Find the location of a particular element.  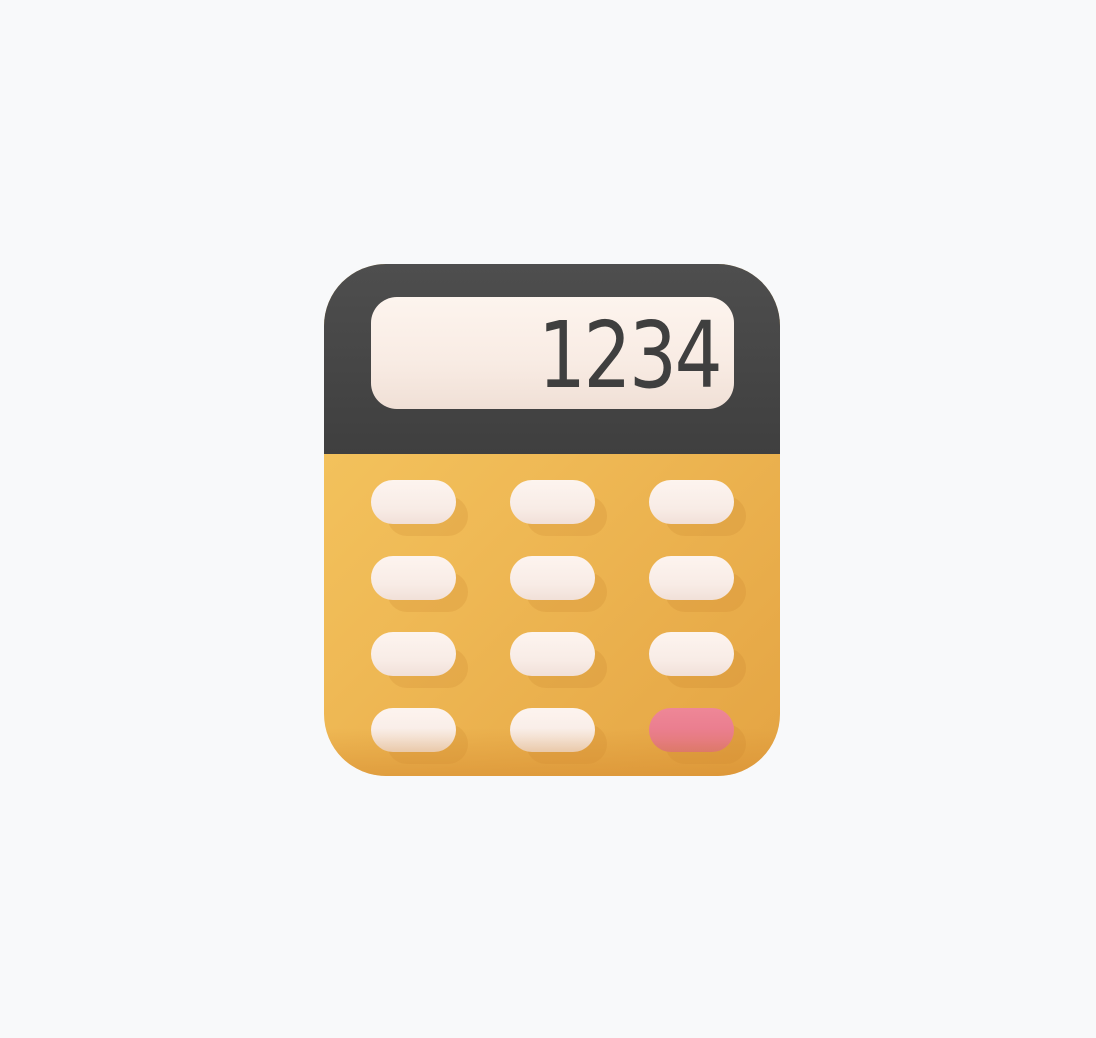

calculator-display: 1234 is located at coordinates (552, 353).